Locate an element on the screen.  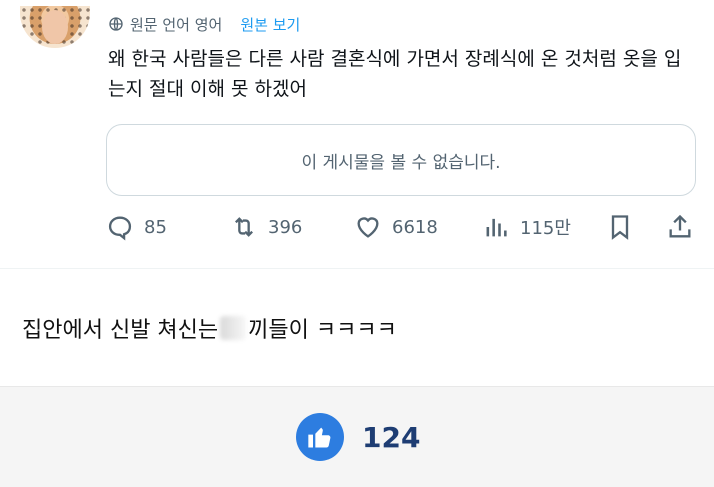
translate-label: 원문 언어 영어 is located at coordinates (176, 24).